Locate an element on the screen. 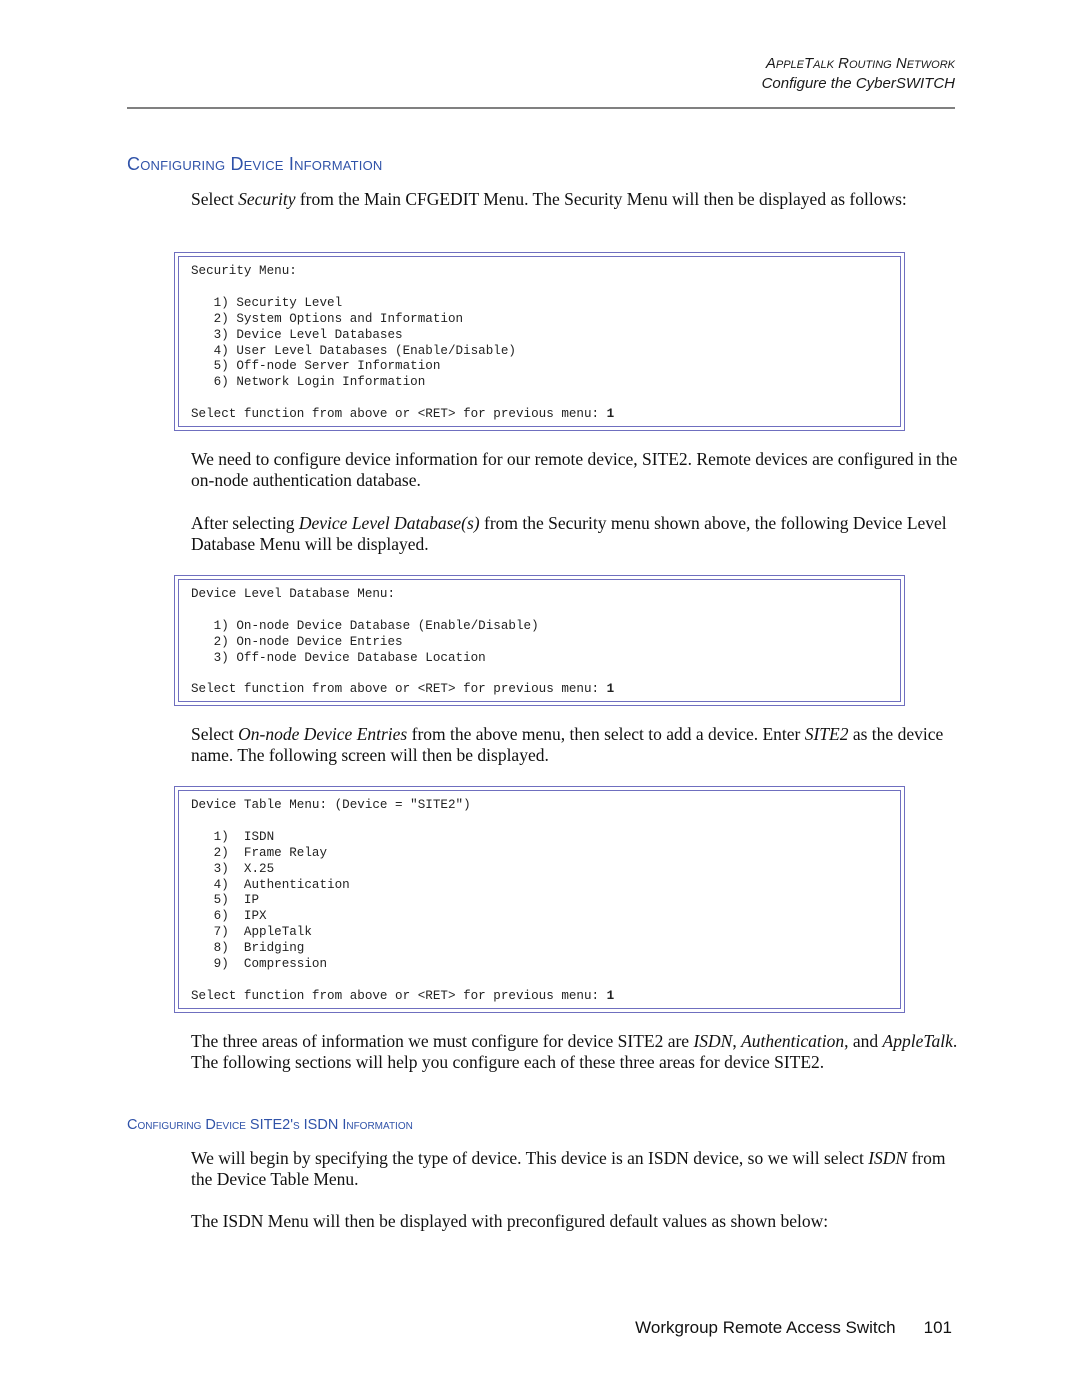  menu-item: 6) IPX is located at coordinates (229, 916).